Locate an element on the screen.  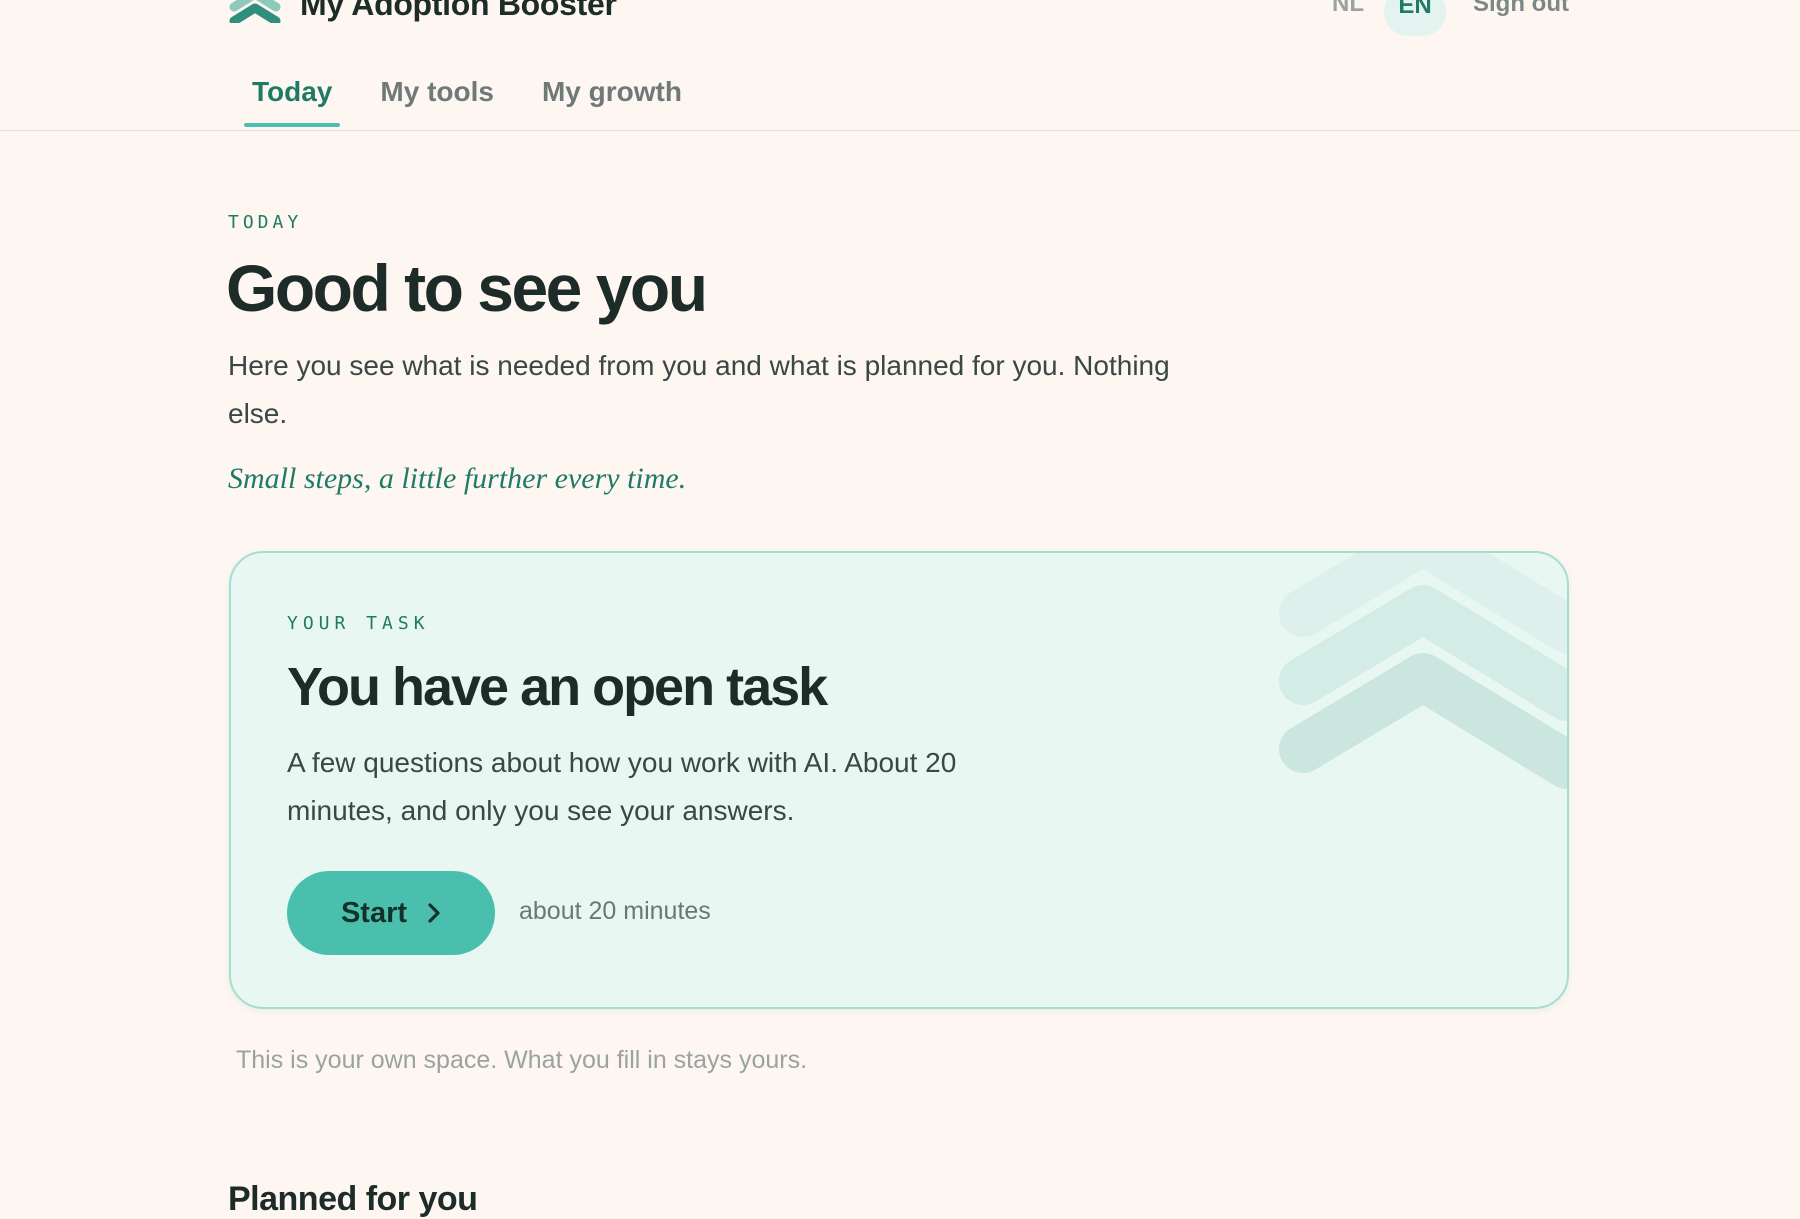
task-eyebrow: YOUR TASK is located at coordinates (358, 623).